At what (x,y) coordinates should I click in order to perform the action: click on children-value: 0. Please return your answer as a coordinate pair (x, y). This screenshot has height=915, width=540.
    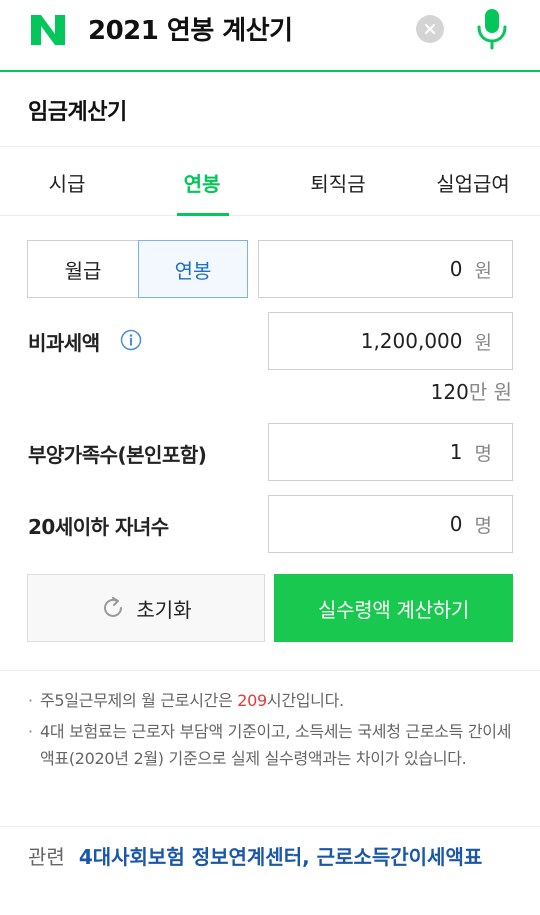
    Looking at the image, I should click on (456, 524).